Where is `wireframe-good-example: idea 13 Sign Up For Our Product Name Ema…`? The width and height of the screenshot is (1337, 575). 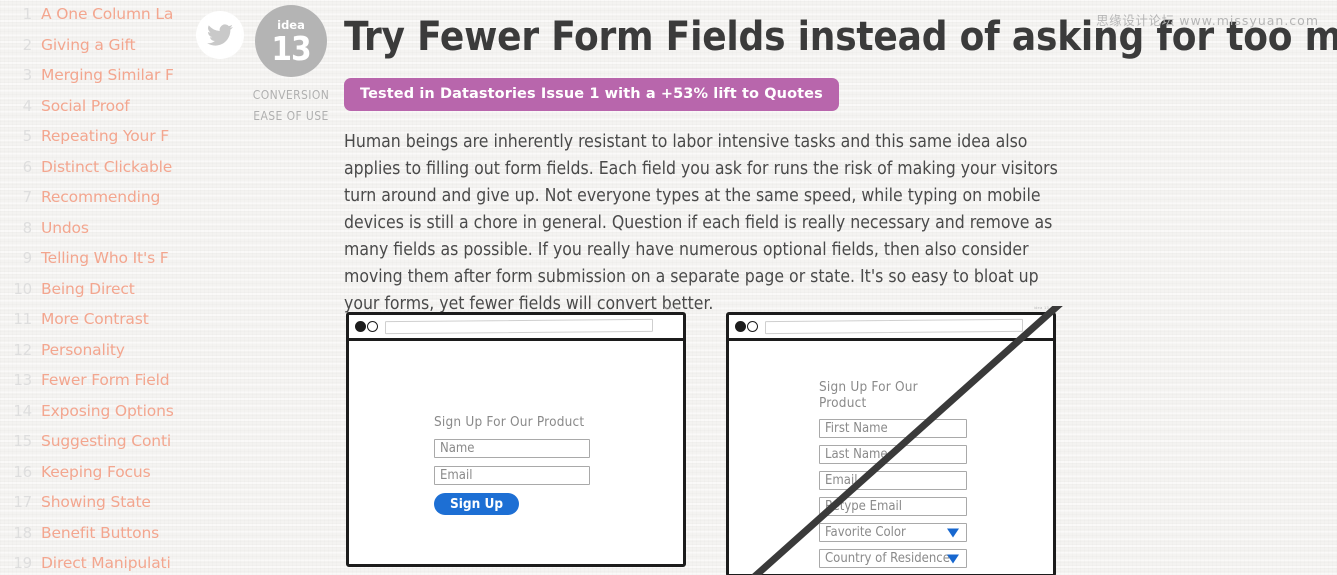 wireframe-good-example: idea 13 Sign Up For Our Product Name Ema… is located at coordinates (516, 436).